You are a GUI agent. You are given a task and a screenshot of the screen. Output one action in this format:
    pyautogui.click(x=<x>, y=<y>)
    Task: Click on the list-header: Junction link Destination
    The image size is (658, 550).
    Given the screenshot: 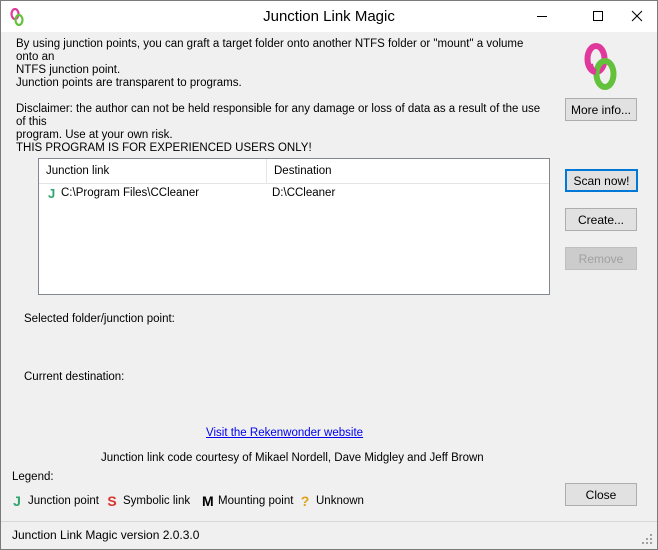 What is the action you would take?
    pyautogui.click(x=294, y=171)
    